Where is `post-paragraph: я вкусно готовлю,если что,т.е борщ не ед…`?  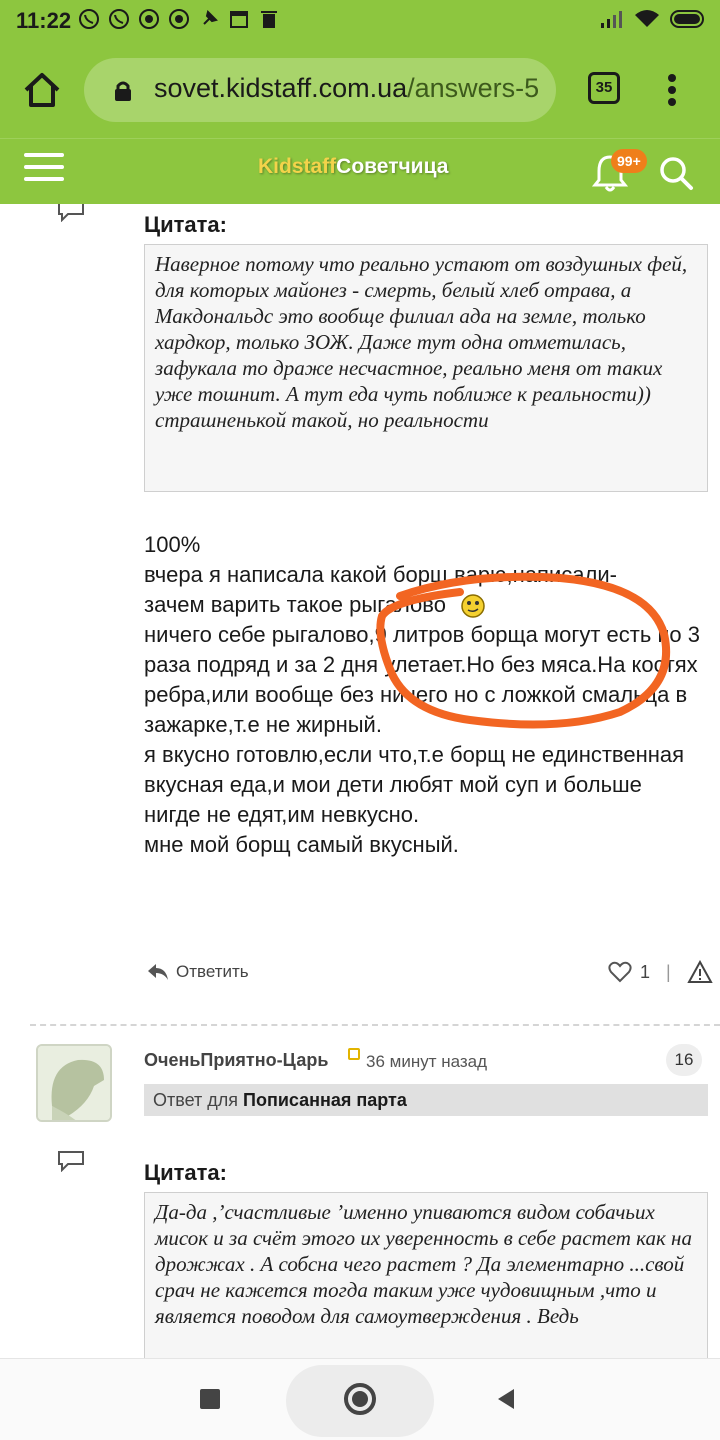
post-paragraph: я вкусно готовлю,если что,т.е борщ не ед… is located at coordinates (414, 784).